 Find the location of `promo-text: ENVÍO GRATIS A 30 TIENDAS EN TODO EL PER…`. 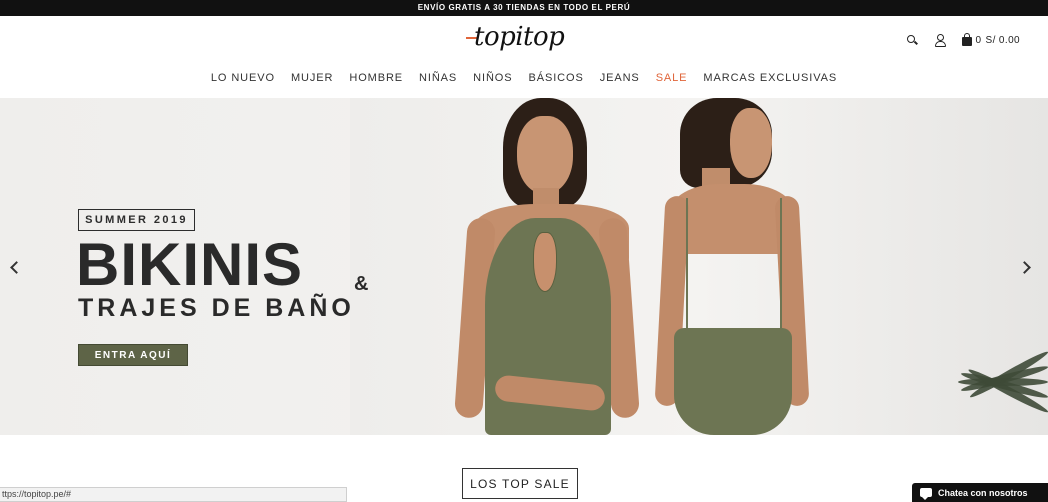

promo-text: ENVÍO GRATIS A 30 TIENDAS EN TODO EL PER… is located at coordinates (524, 7).